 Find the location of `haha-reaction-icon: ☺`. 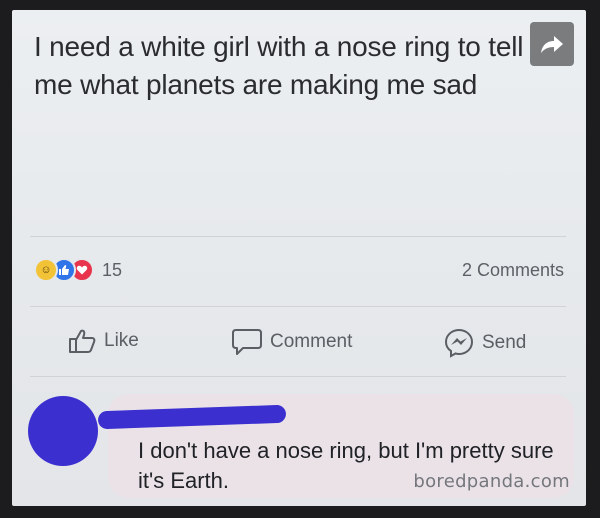

haha-reaction-icon: ☺ is located at coordinates (46, 270).